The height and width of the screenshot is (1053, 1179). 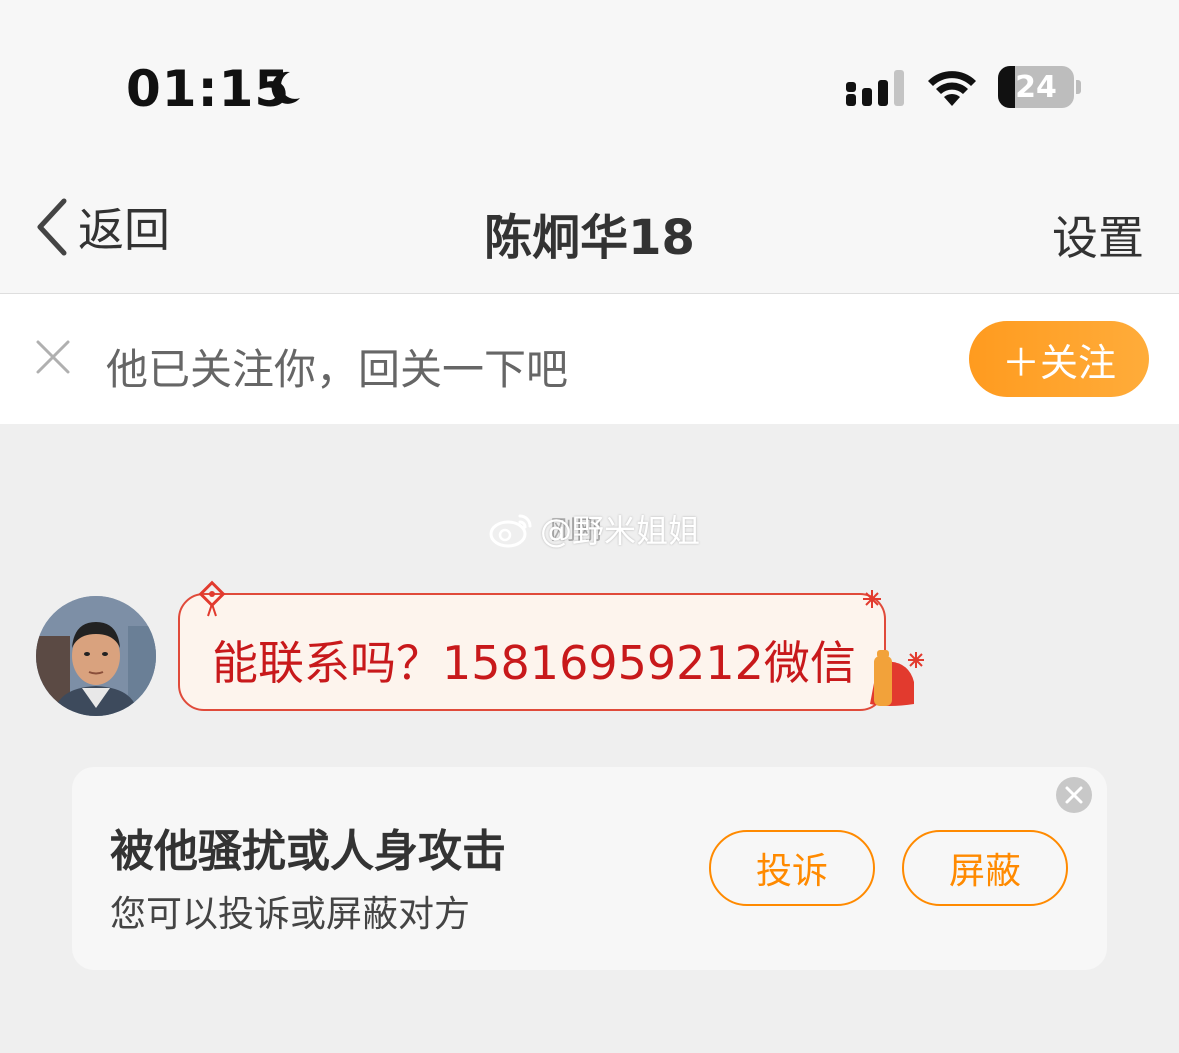 I want to click on block-button: 屏蔽, so click(x=985, y=868).